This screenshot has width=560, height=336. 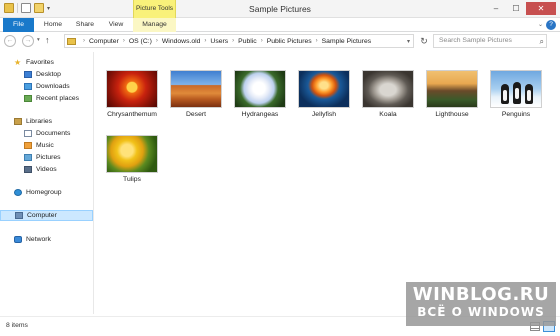 What do you see at coordinates (10, 41) in the screenshot?
I see `back-button: ←` at bounding box center [10, 41].